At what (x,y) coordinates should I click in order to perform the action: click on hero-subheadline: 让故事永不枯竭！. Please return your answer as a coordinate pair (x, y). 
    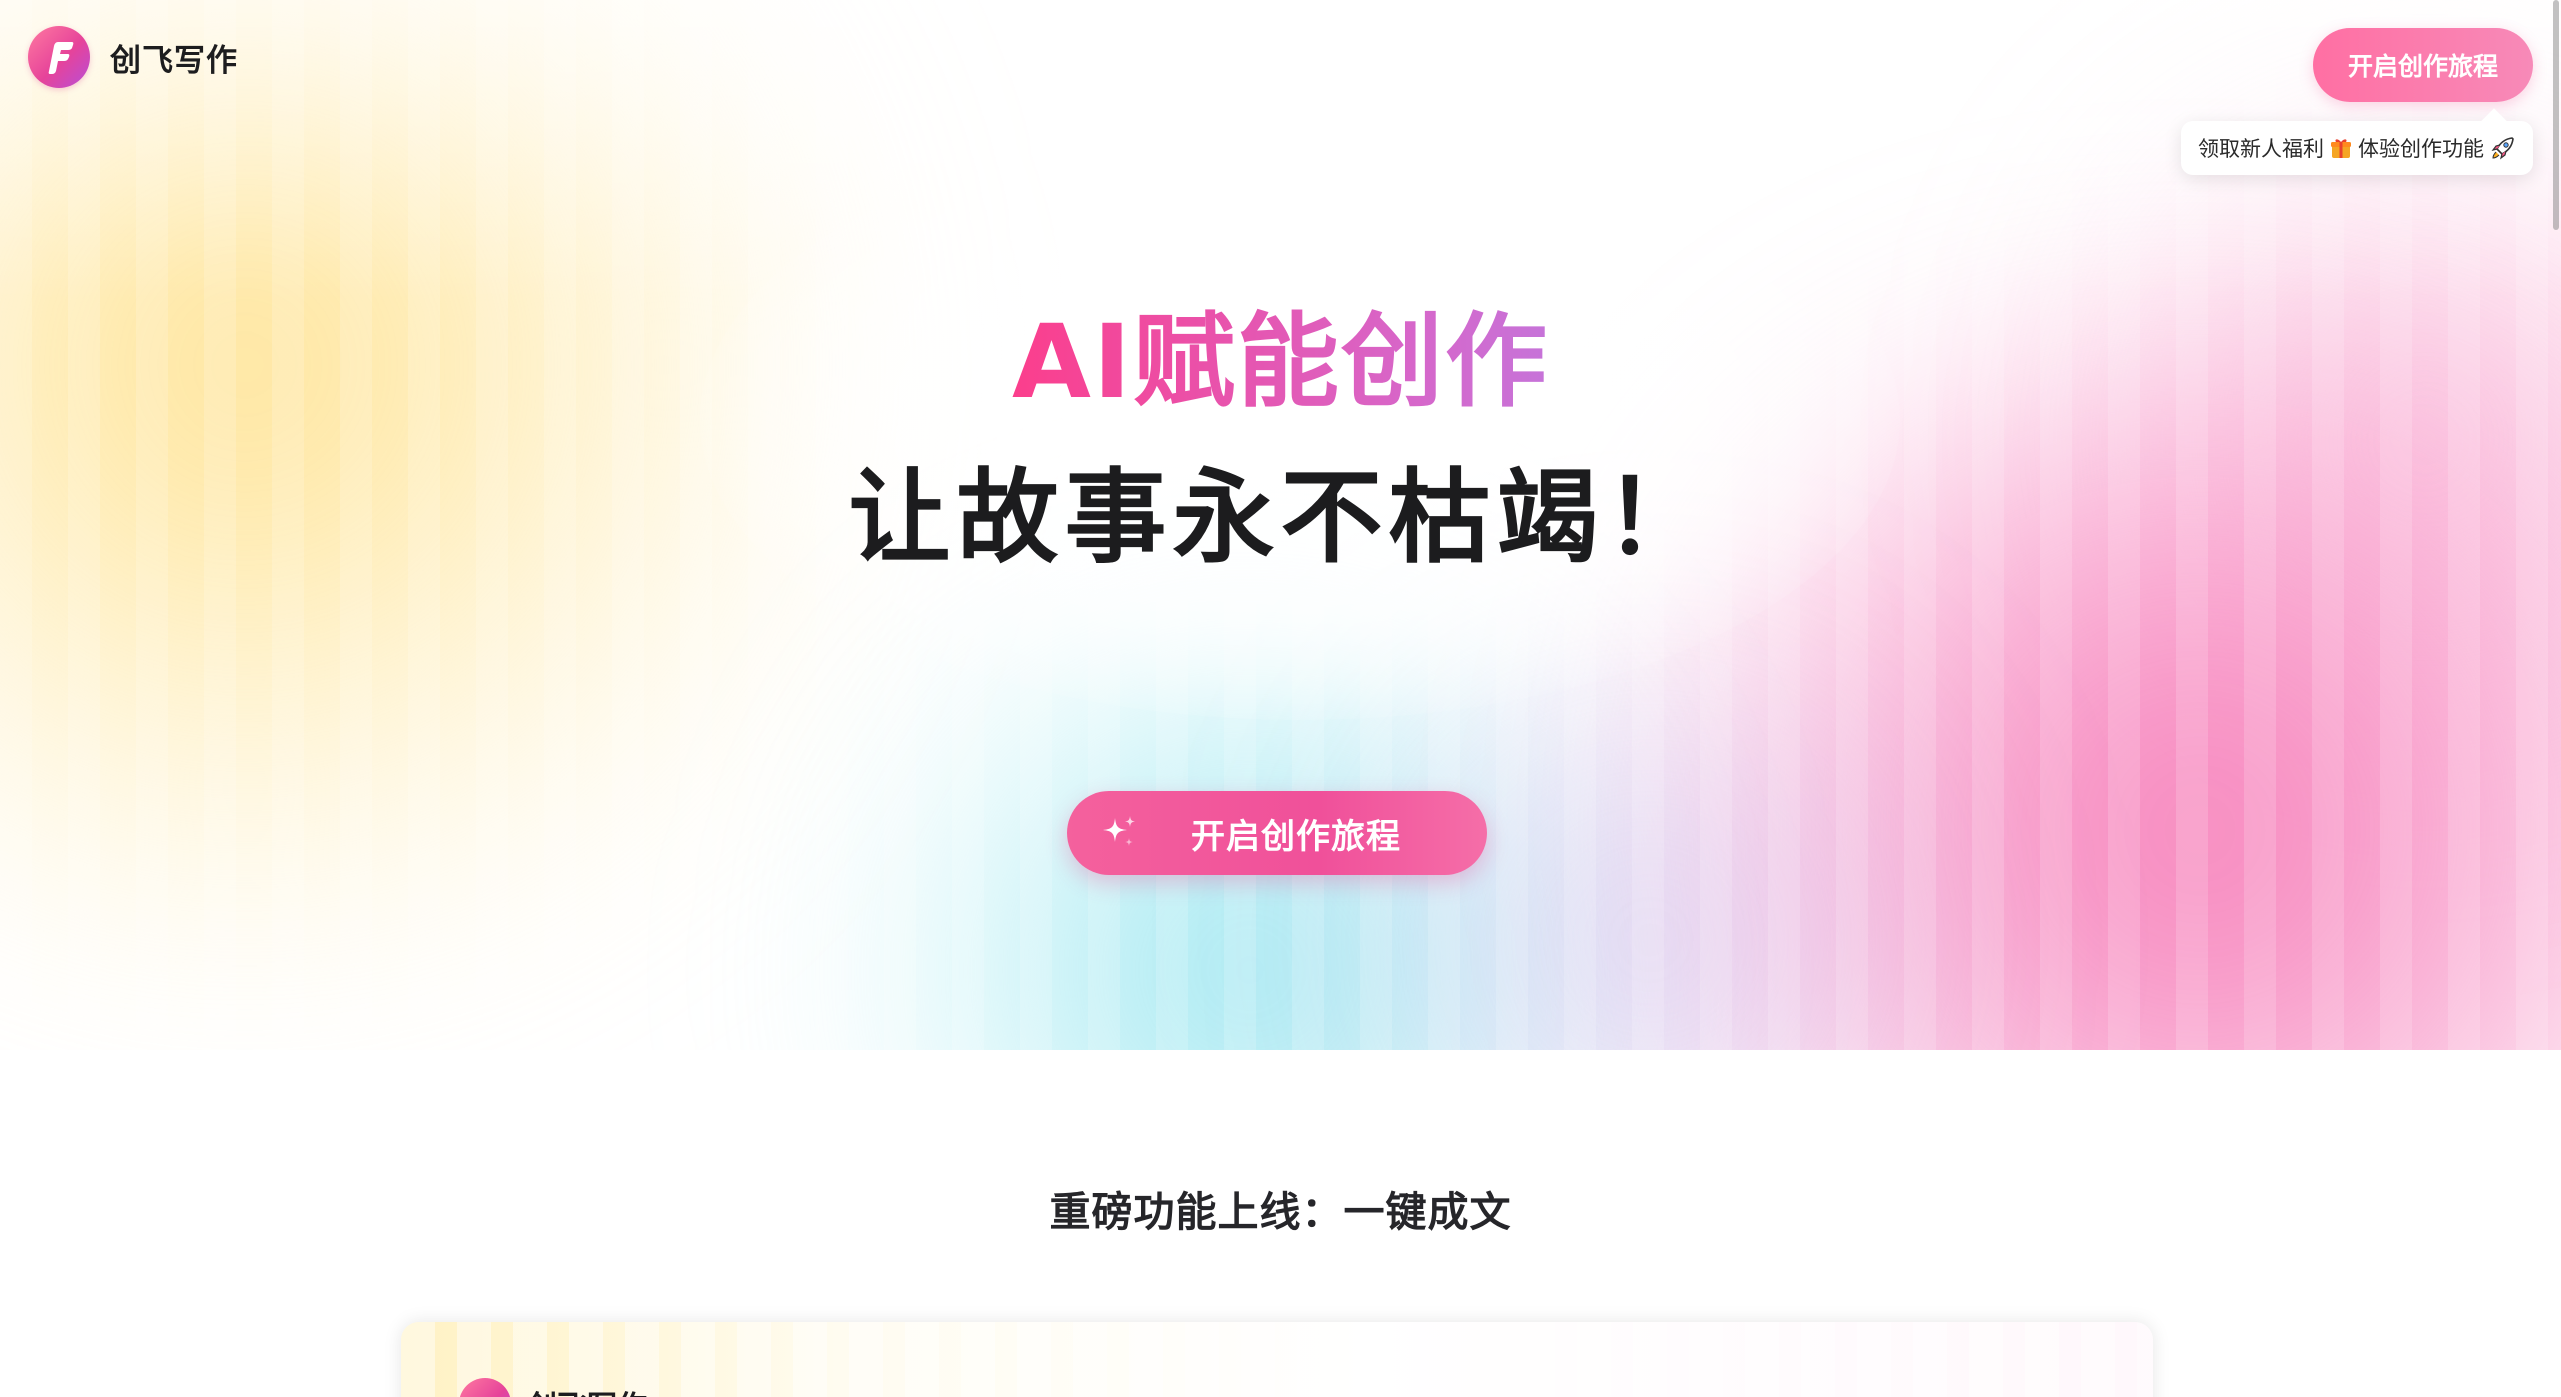
    Looking at the image, I should click on (1280, 518).